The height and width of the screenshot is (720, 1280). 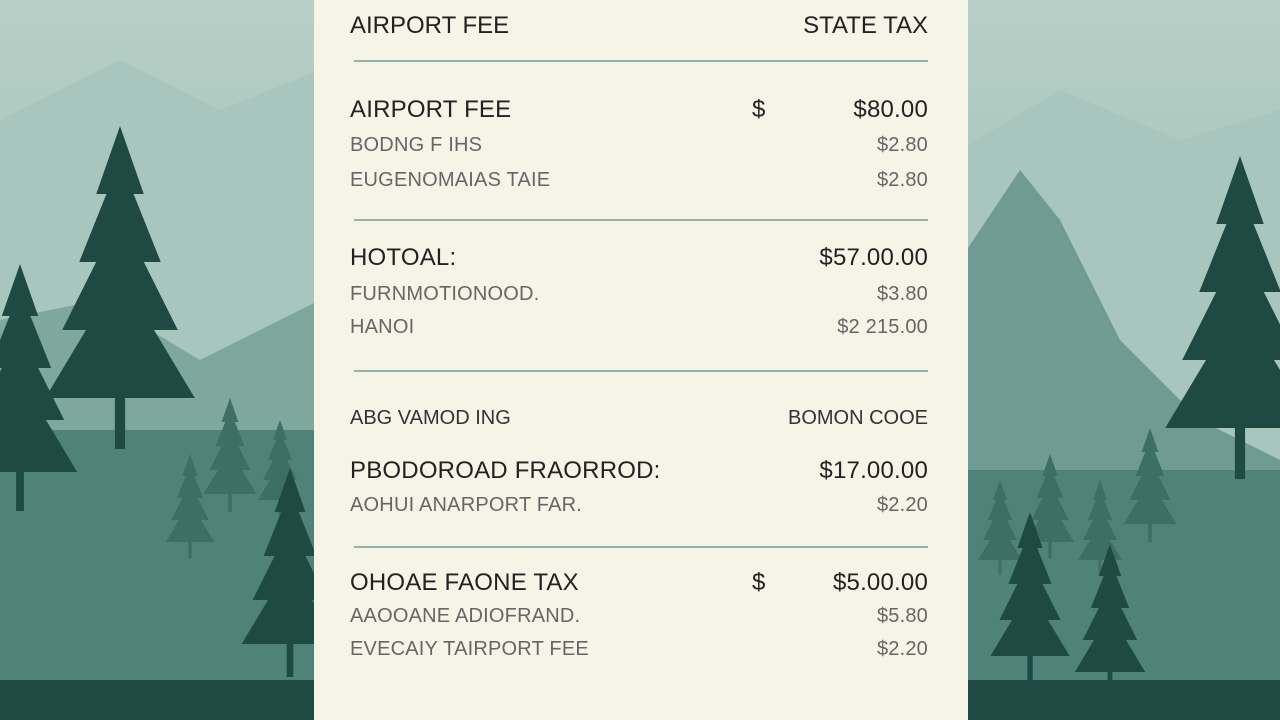 I want to click on fee-line-label: AAOOANE ADIOFRAND., so click(x=465, y=616).